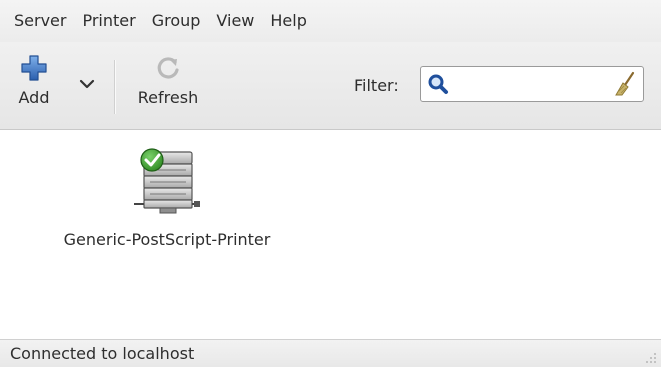 The width and height of the screenshot is (661, 367). What do you see at coordinates (40, 21) in the screenshot?
I see `menu-server: Server` at bounding box center [40, 21].